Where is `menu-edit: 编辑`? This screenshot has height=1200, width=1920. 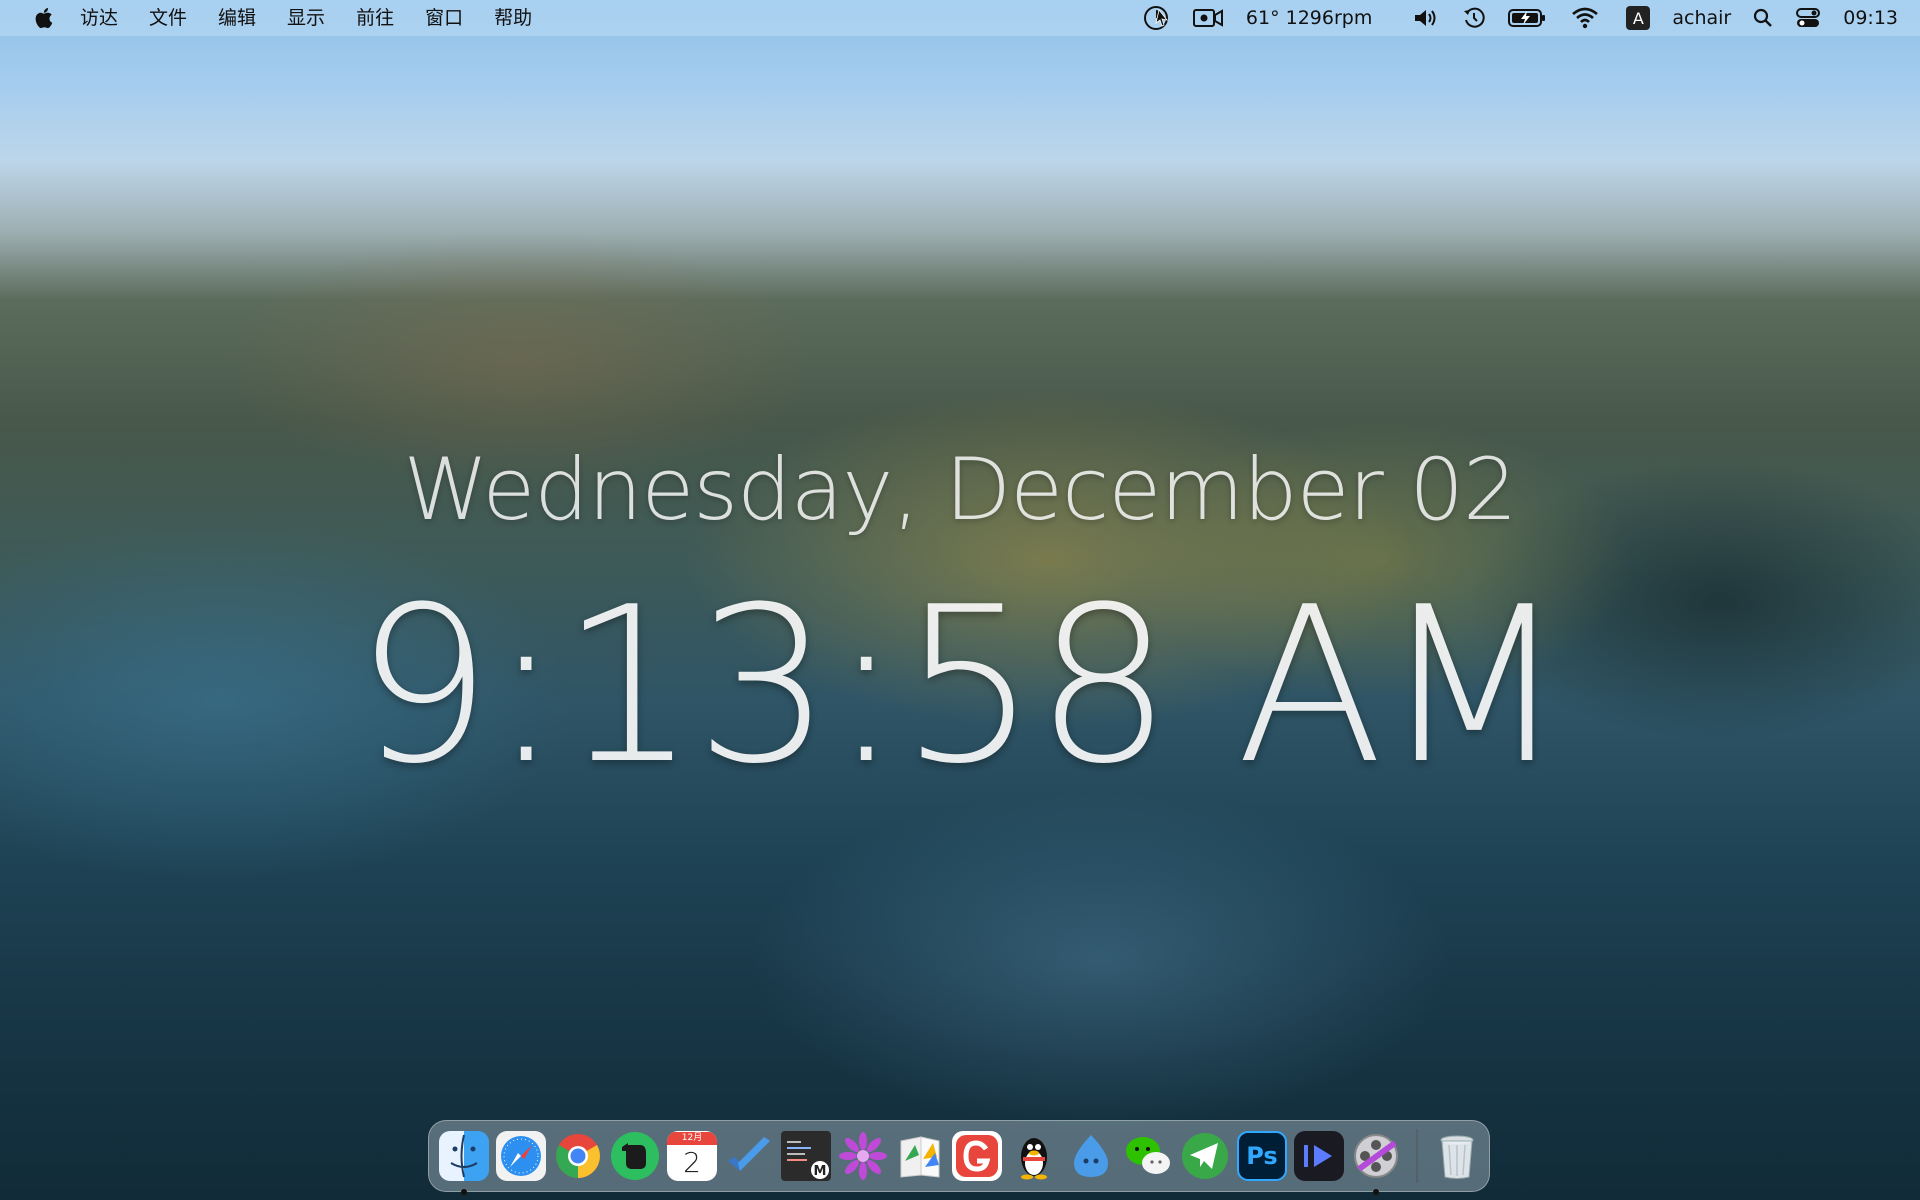
menu-edit: 编辑 is located at coordinates (237, 18).